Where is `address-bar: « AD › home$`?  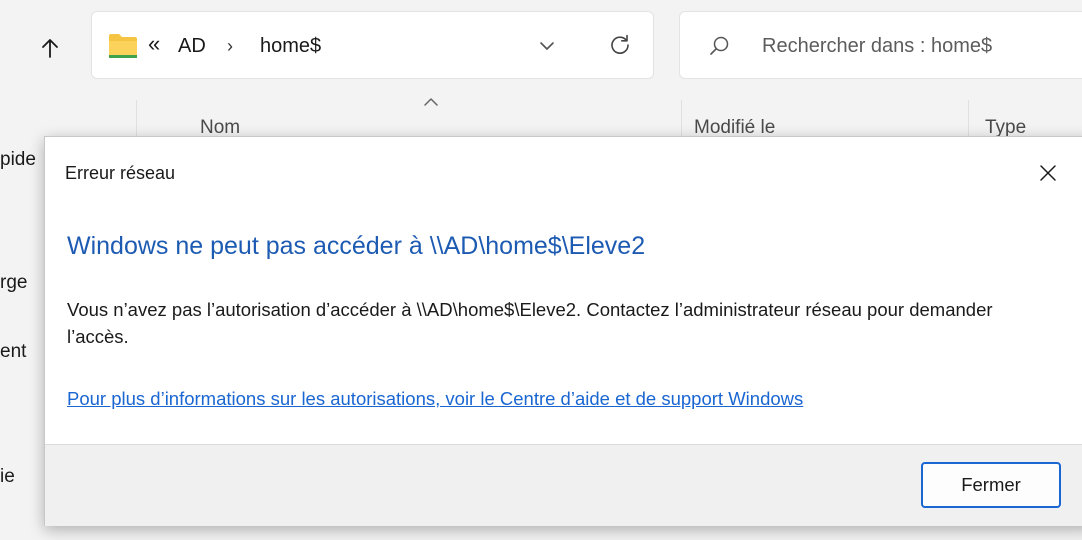
address-bar: « AD › home$ is located at coordinates (372, 45).